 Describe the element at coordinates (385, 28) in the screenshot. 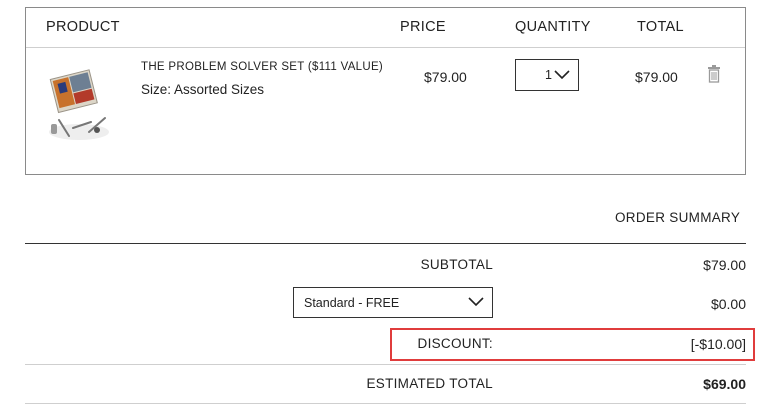

I see `cart-header-row: PRODUCT PRICE QUANTITY TOTAL` at that location.